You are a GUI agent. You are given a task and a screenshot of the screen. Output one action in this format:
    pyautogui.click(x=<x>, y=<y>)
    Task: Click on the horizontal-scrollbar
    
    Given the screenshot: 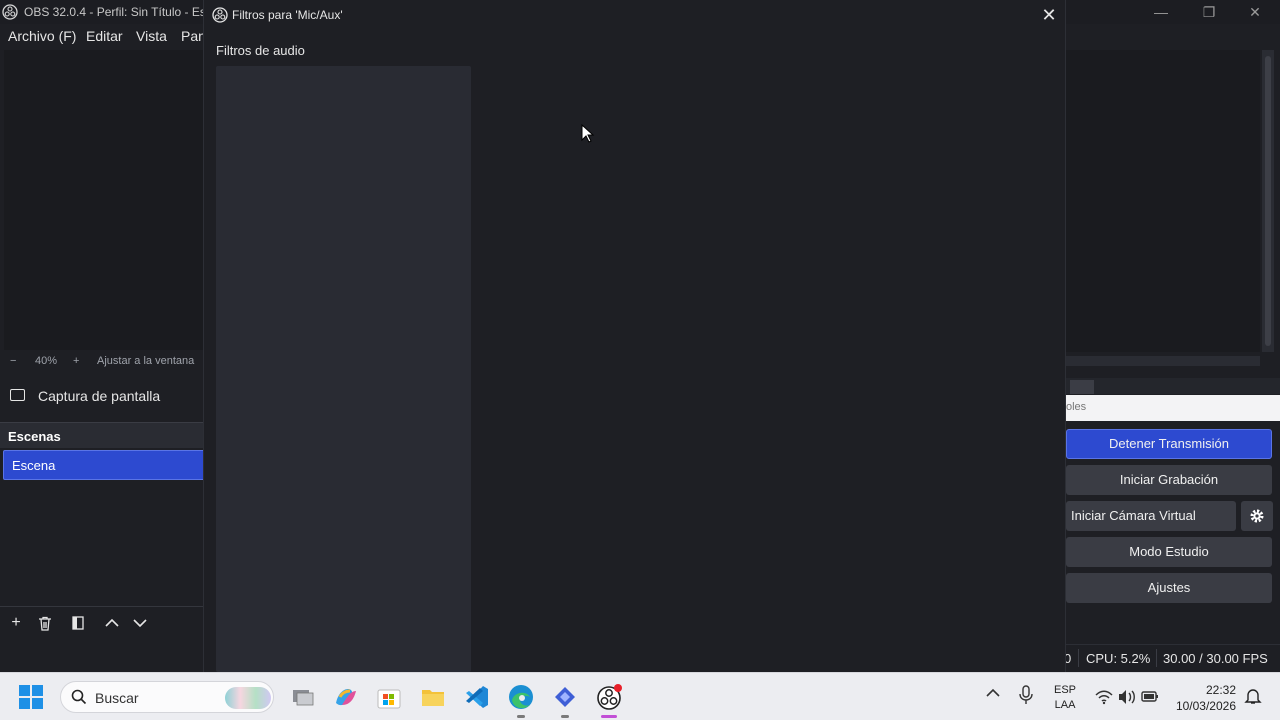 What is the action you would take?
    pyautogui.click(x=1163, y=361)
    